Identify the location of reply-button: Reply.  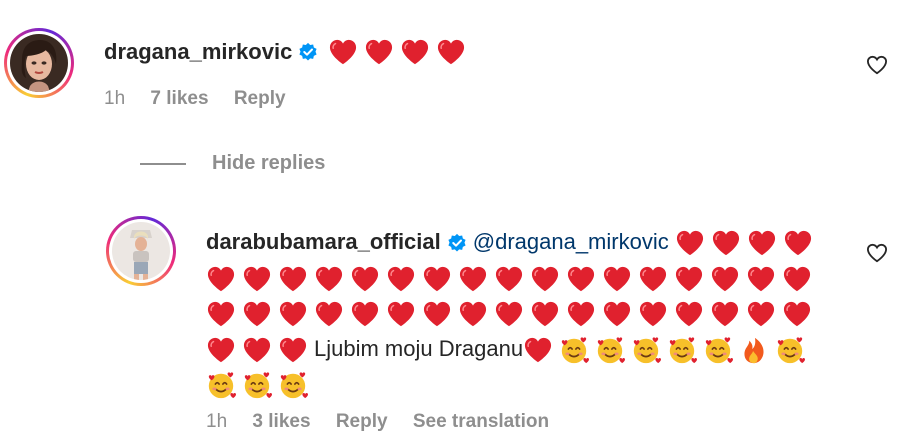
(260, 98).